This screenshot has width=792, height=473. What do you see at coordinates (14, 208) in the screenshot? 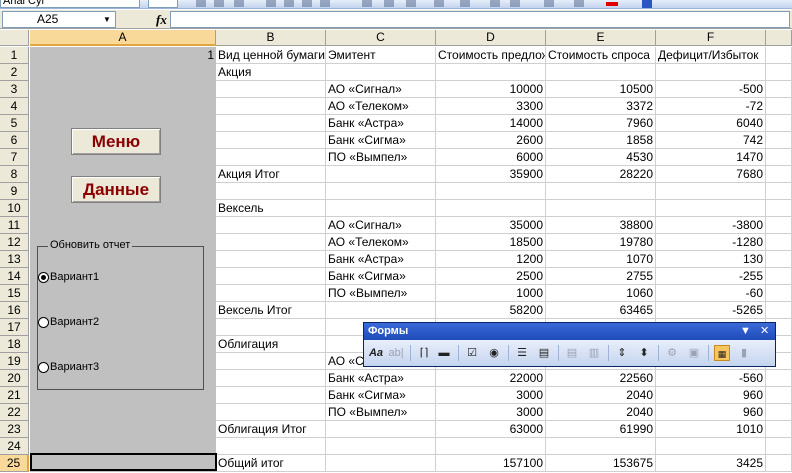
I see `row-header: 10` at bounding box center [14, 208].